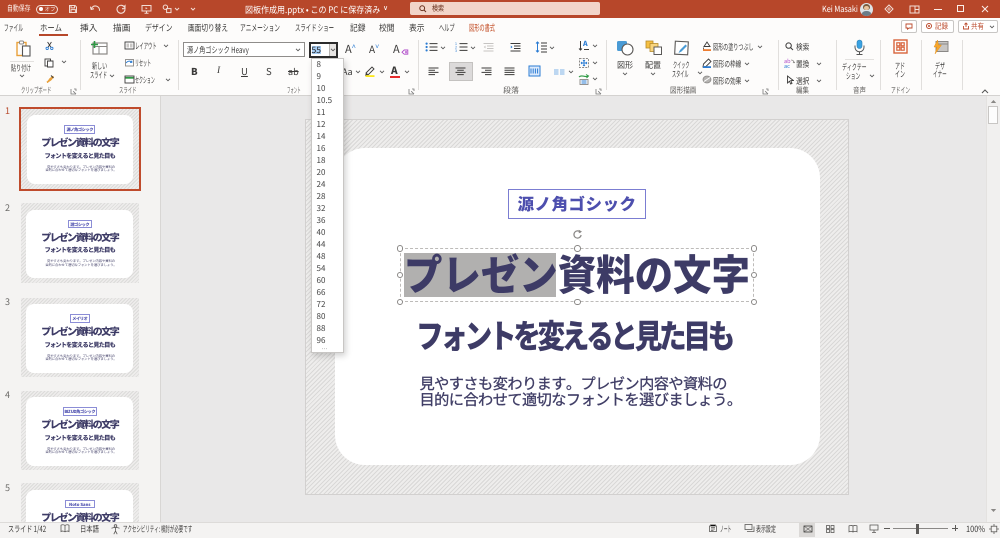 This screenshot has height=538, width=1000. I want to click on svg-text: ac, so click(787, 65).